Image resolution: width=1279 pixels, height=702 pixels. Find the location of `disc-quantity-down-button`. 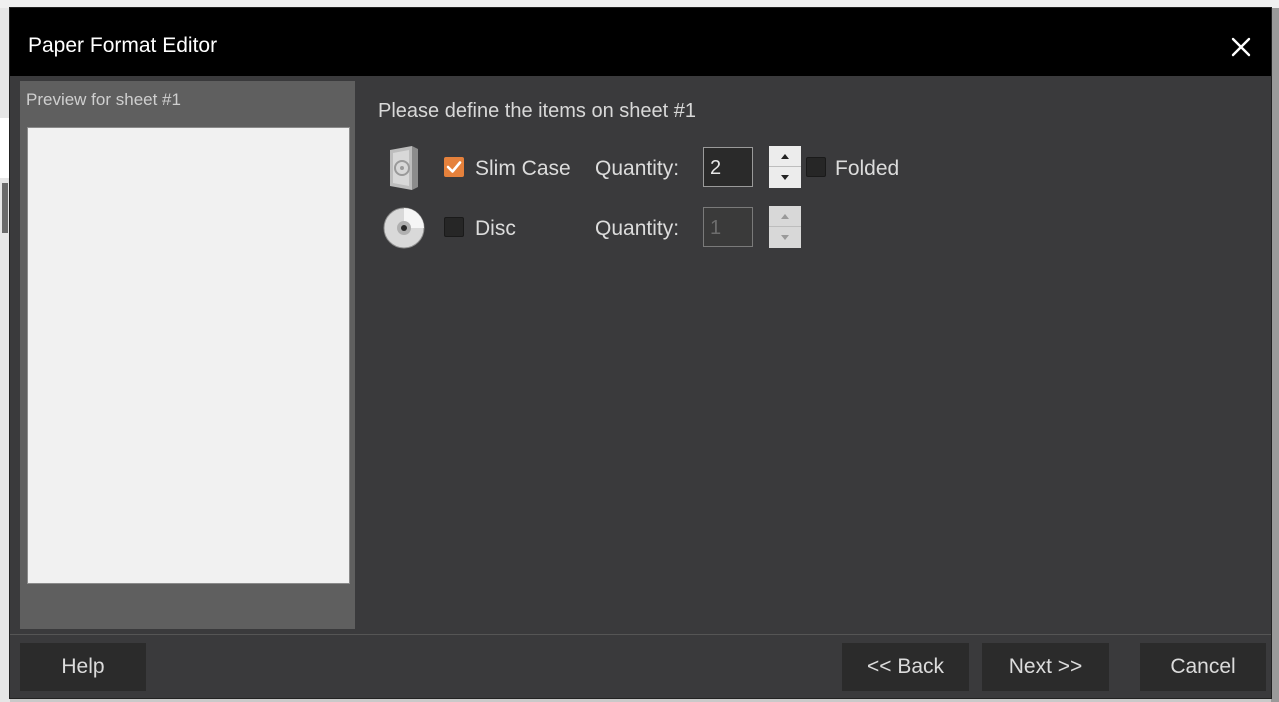

disc-quantity-down-button is located at coordinates (785, 237).